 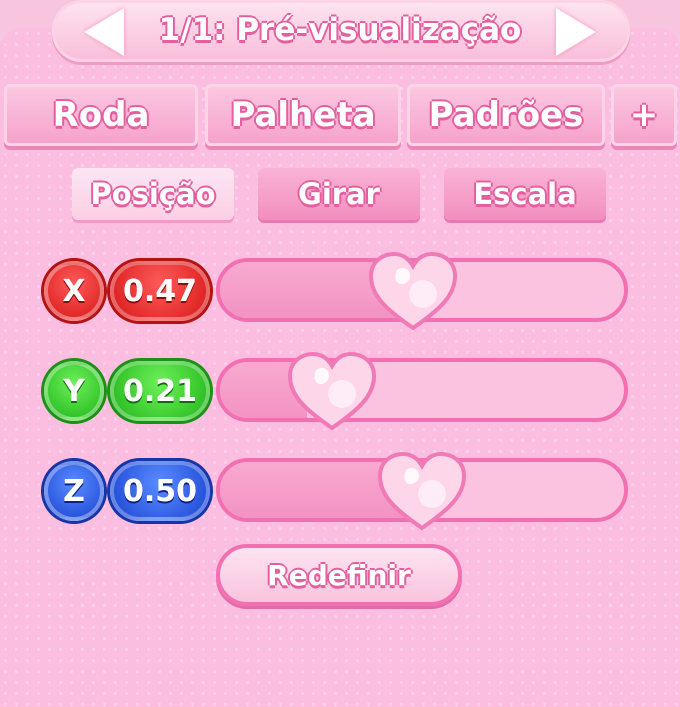 What do you see at coordinates (160, 291) in the screenshot?
I see `axis-x-value: 0.47` at bounding box center [160, 291].